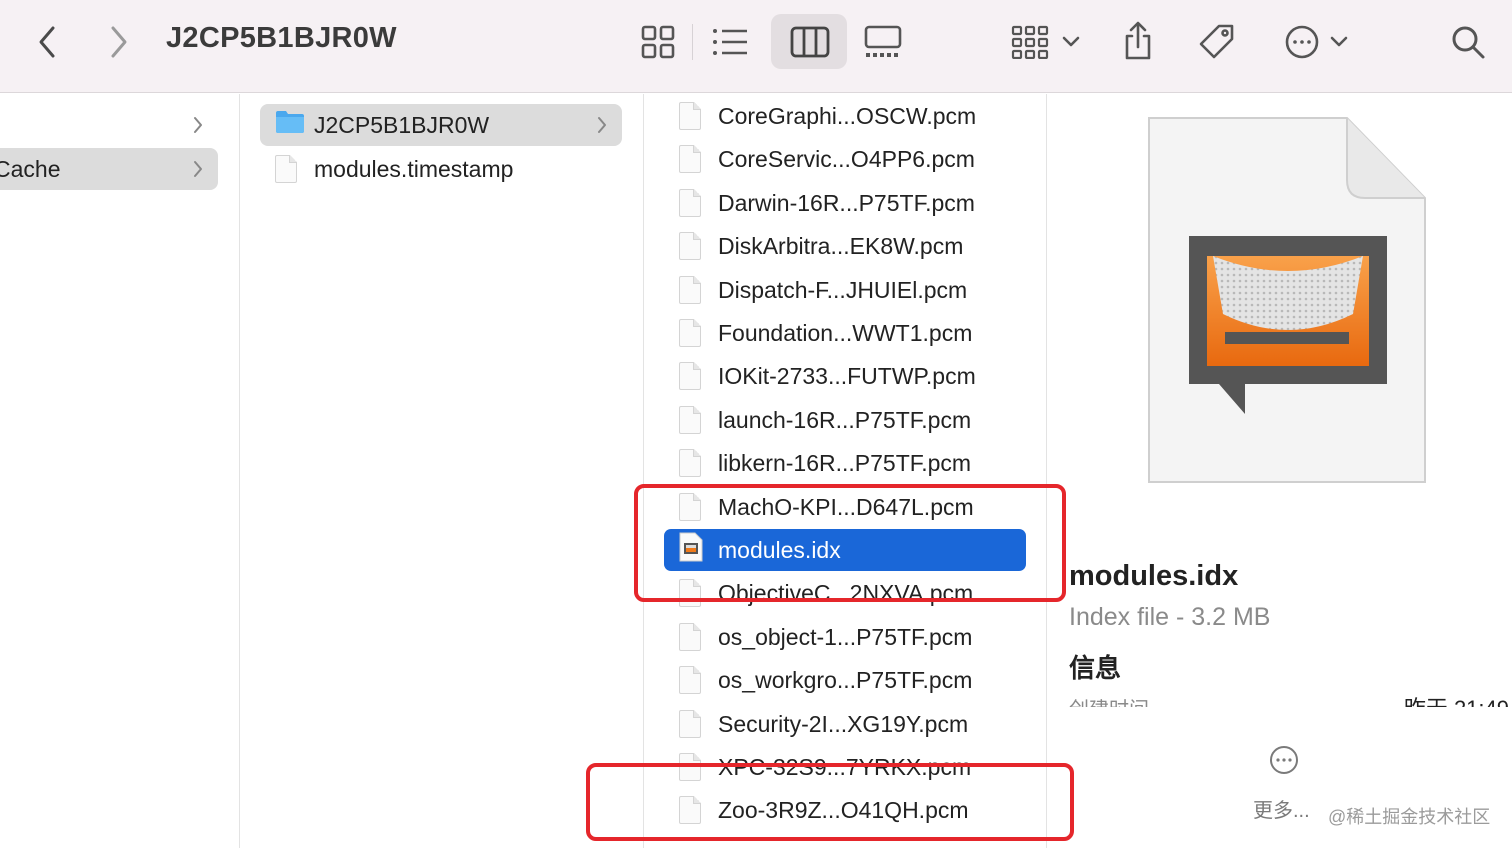  I want to click on column-view-icon, so click(810, 42).